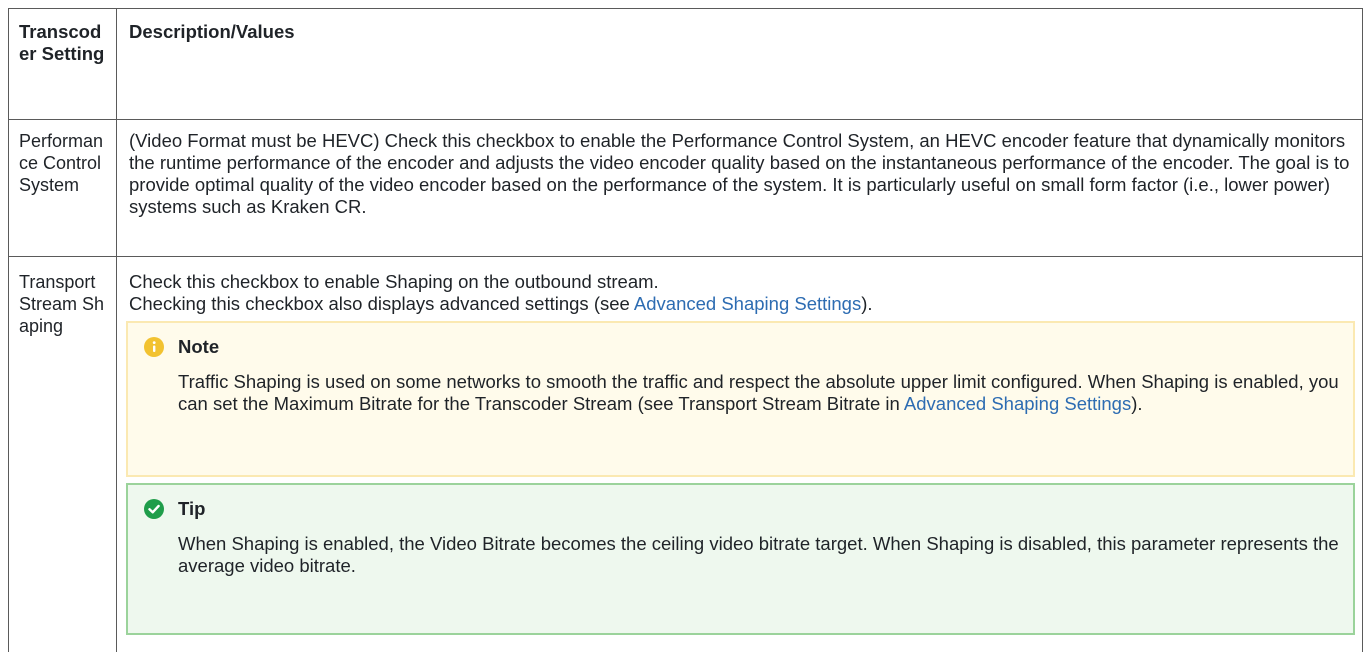 The height and width of the screenshot is (652, 1372). What do you see at coordinates (154, 509) in the screenshot?
I see `check-circle-icon` at bounding box center [154, 509].